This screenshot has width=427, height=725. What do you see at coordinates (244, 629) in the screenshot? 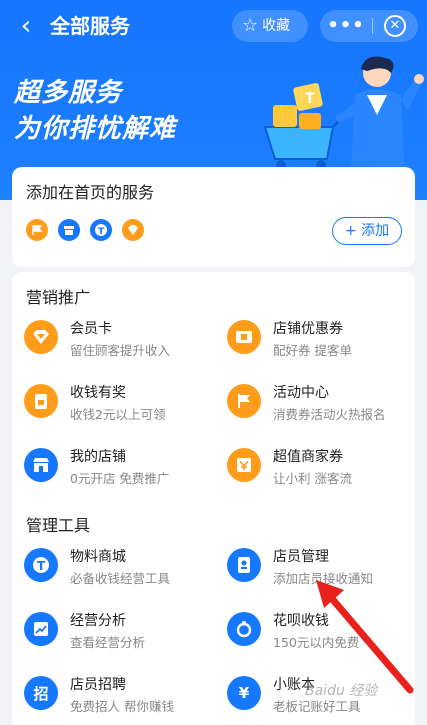
I see `huabei-icon` at bounding box center [244, 629].